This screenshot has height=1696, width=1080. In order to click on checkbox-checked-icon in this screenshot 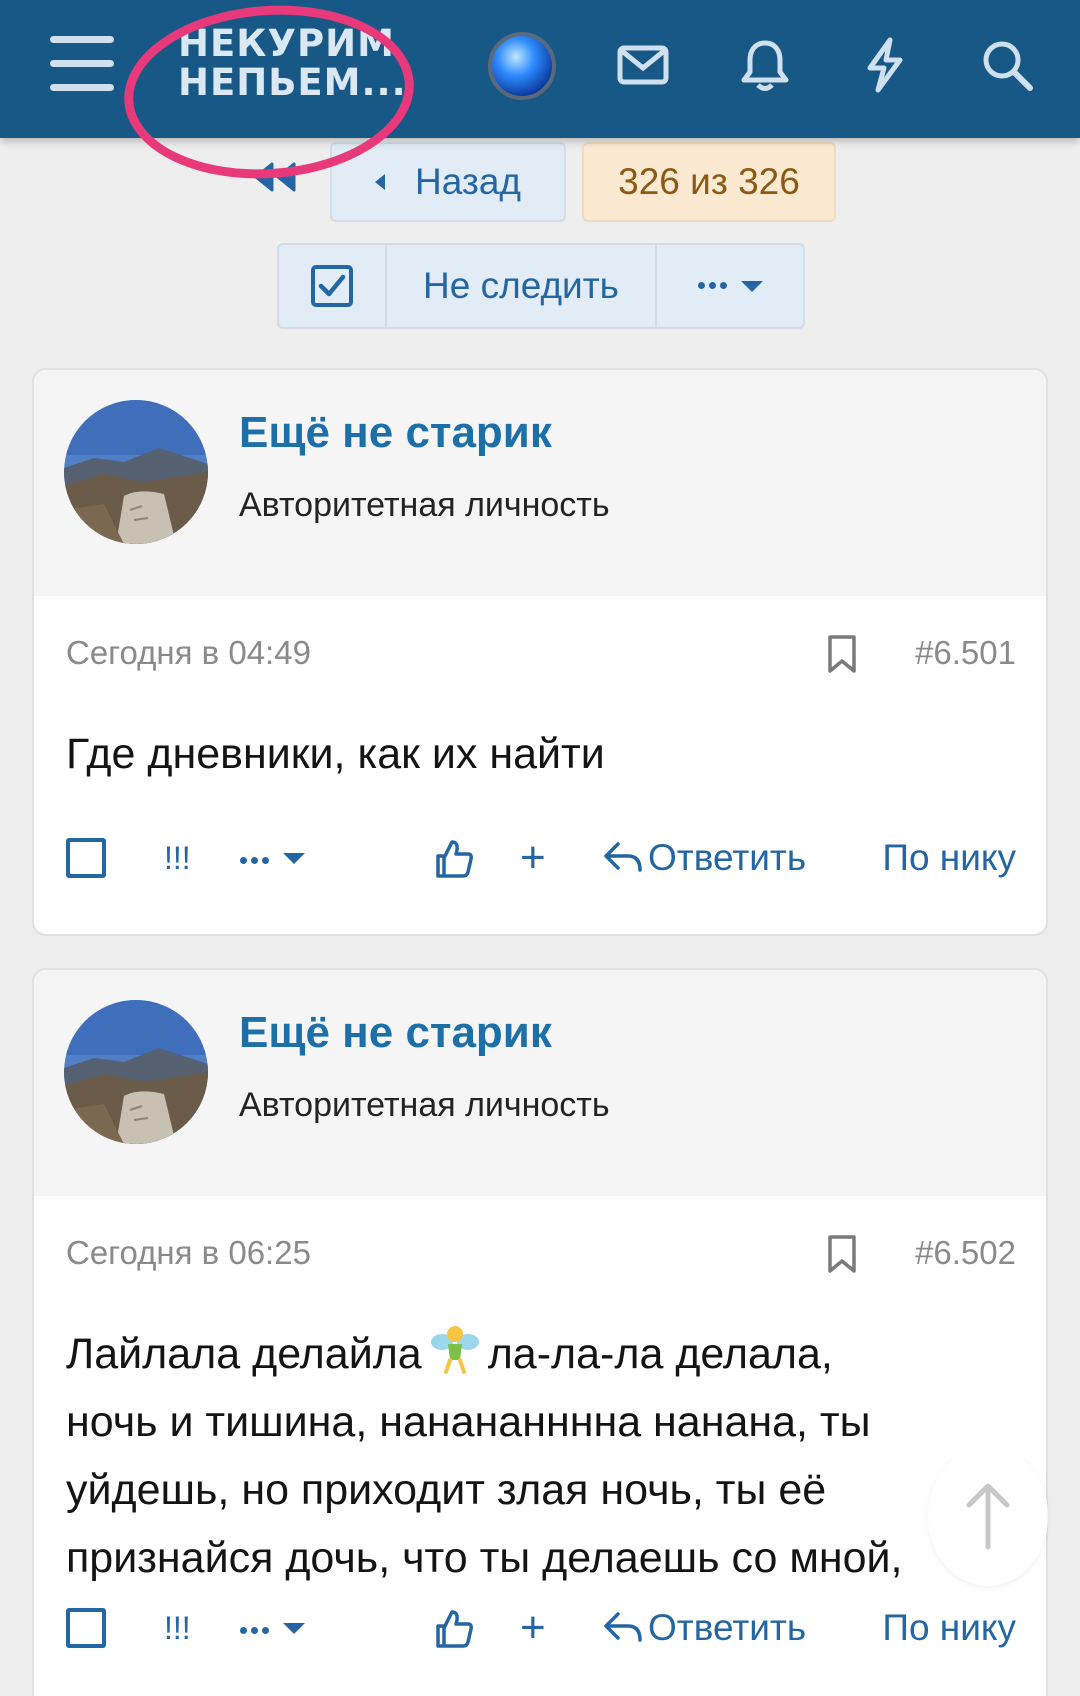, I will do `click(332, 286)`.